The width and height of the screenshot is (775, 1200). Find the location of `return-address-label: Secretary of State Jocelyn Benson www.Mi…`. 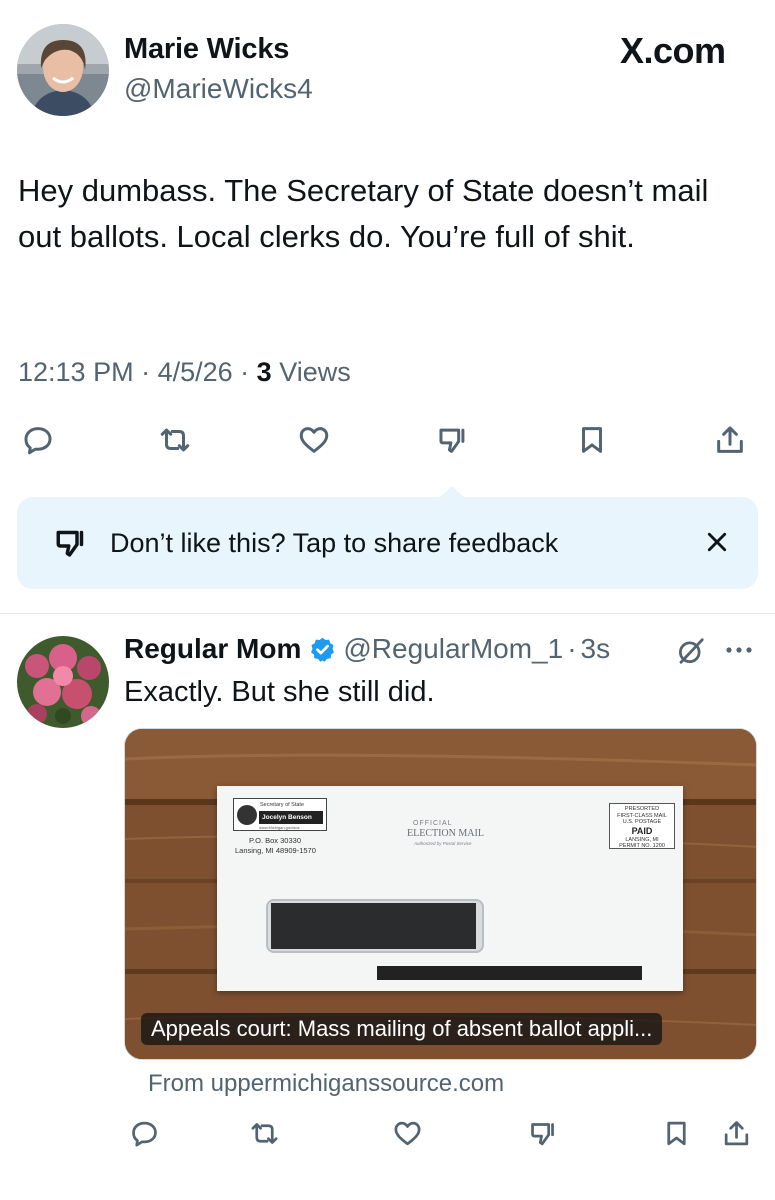

return-address-label: Secretary of State Jocelyn Benson www.Mi… is located at coordinates (280, 814).